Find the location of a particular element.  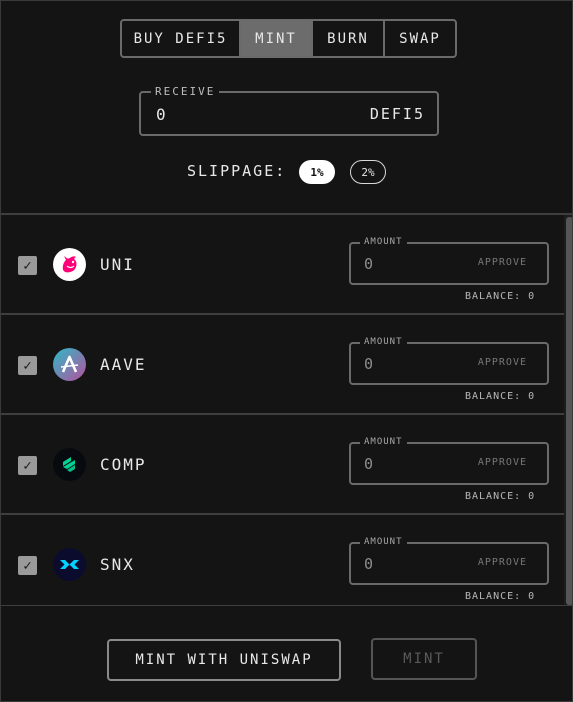

token-list-scrollbar is located at coordinates (568, 410).